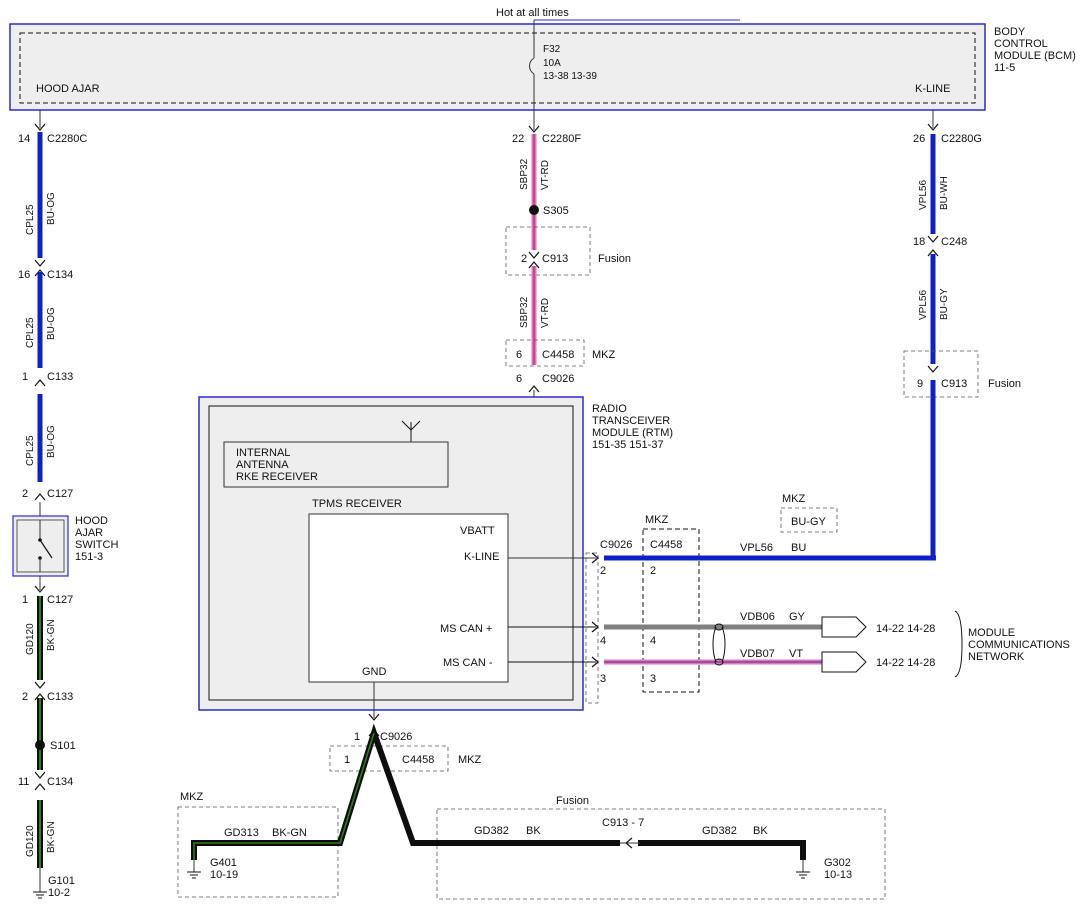 This screenshot has width=1089, height=909. Describe the element at coordinates (30, 332) in the screenshot. I see `w2-circuit: CPL25` at that location.